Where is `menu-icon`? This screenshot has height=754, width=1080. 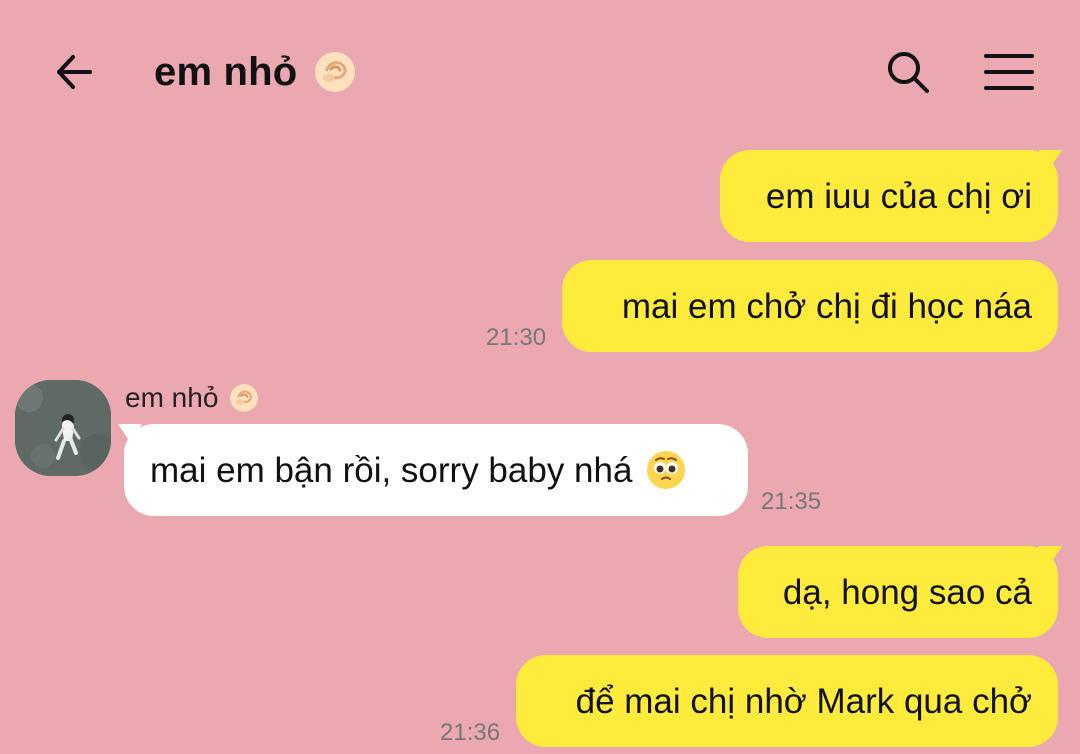
menu-icon is located at coordinates (1009, 72).